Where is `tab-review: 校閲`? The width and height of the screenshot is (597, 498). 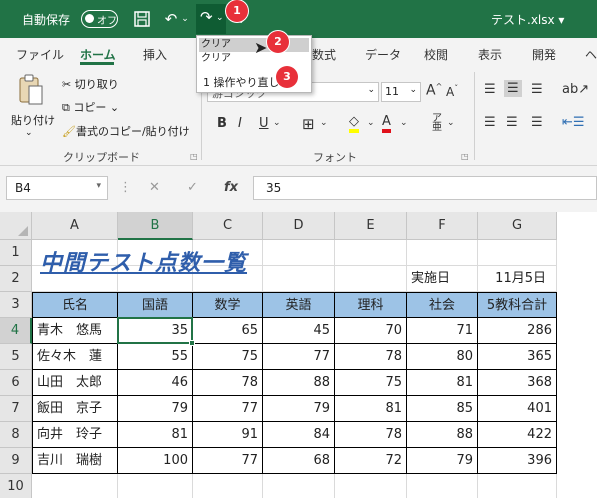
tab-review: 校閲 is located at coordinates (436, 54).